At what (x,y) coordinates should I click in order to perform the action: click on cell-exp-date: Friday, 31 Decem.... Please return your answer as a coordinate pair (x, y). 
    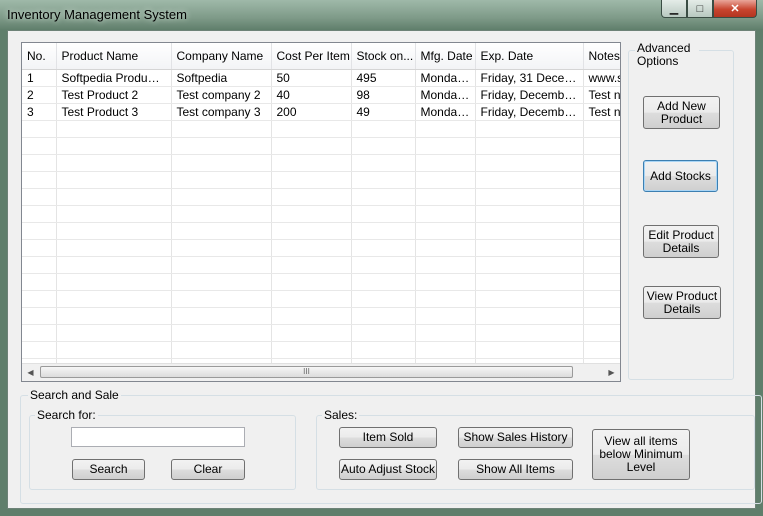
    Looking at the image, I should click on (529, 78).